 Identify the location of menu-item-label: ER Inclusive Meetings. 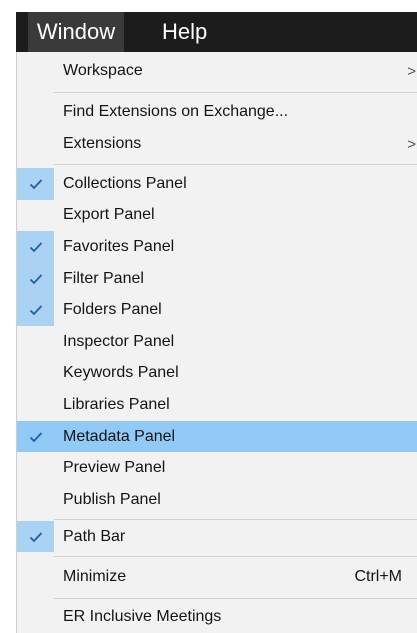
(142, 616).